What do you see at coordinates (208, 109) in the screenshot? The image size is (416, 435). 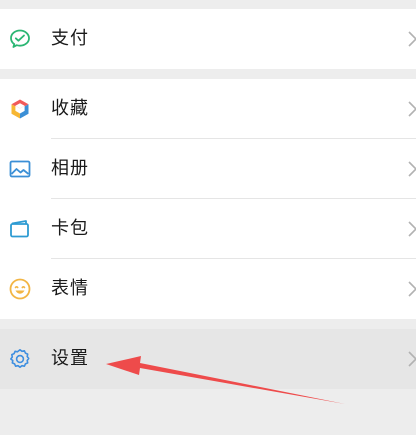 I see `menu-item-favorites: 收藏` at bounding box center [208, 109].